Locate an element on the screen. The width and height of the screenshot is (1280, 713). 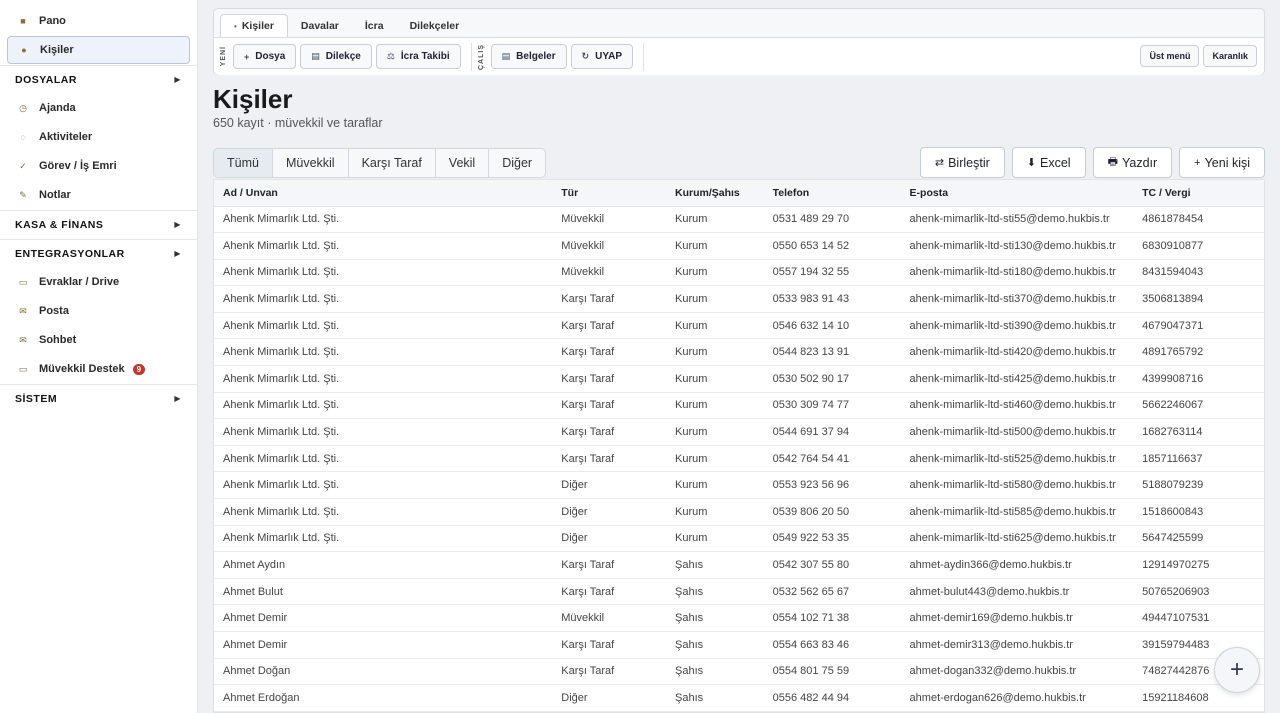
table-cell: 4891765792 is located at coordinates (1198, 352).